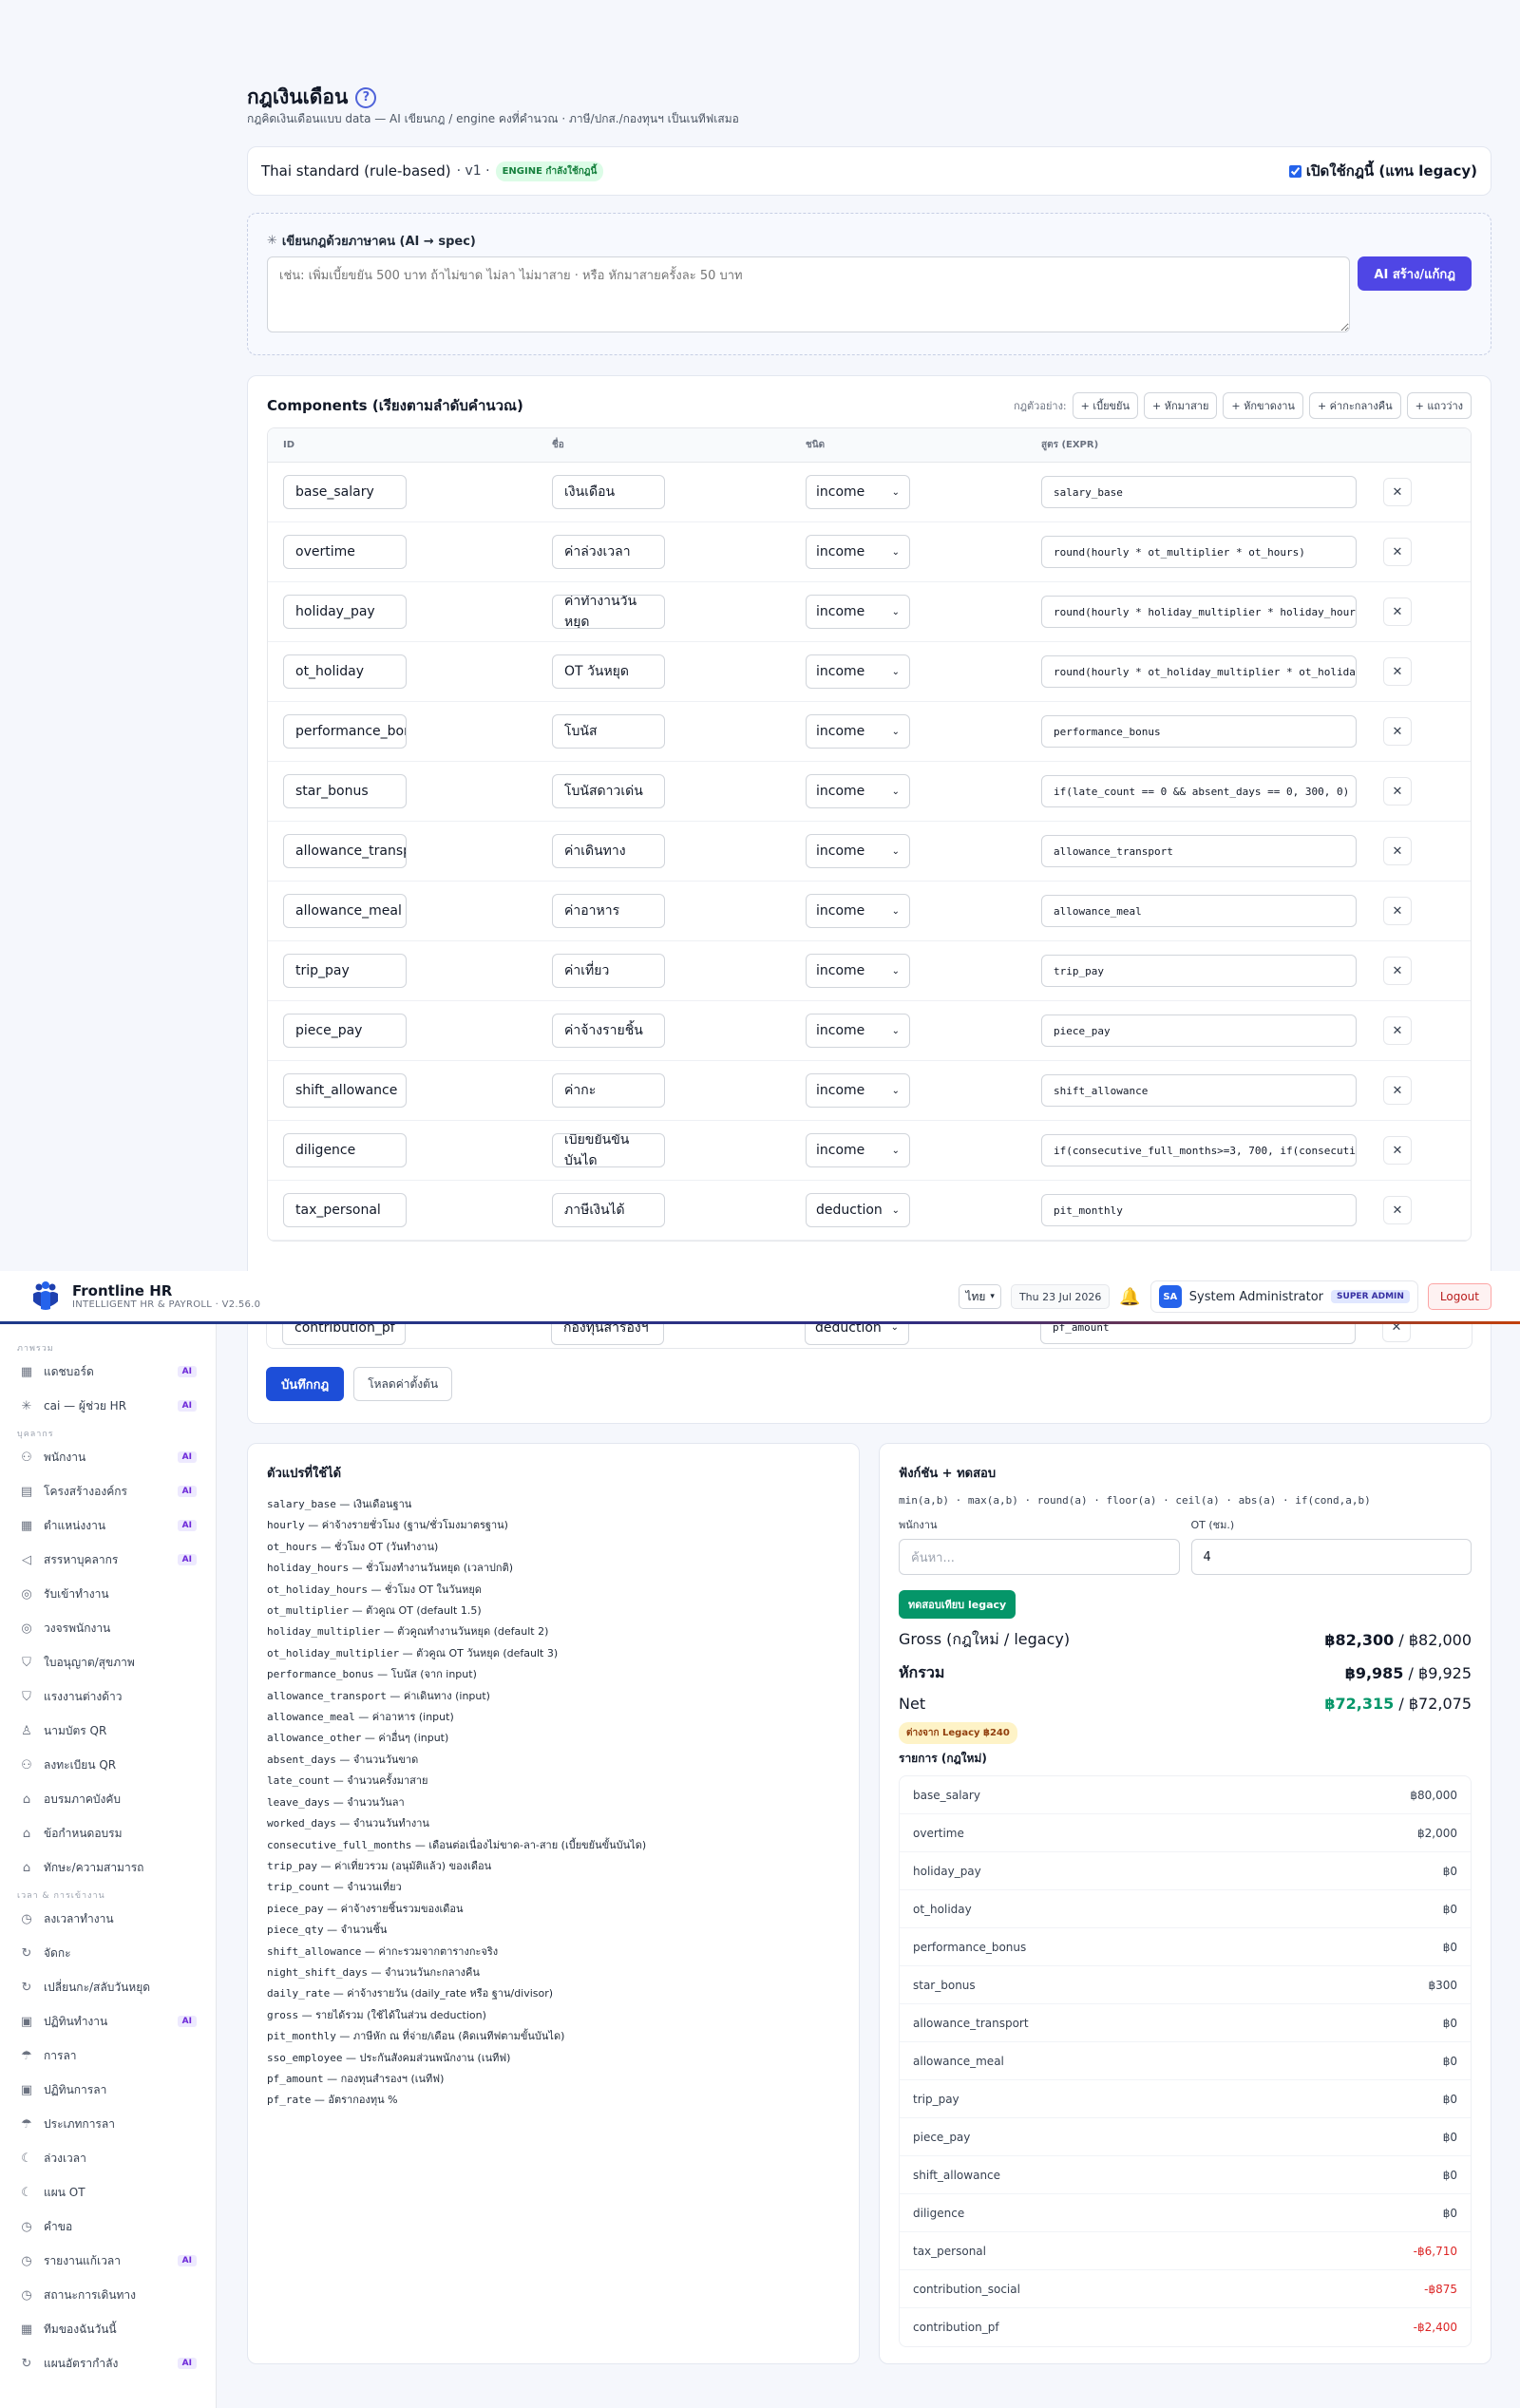 The width and height of the screenshot is (1520, 2408). Describe the element at coordinates (108, 1594) in the screenshot. I see `sidebar-item: ◎ รับเข้าทำงาน` at that location.